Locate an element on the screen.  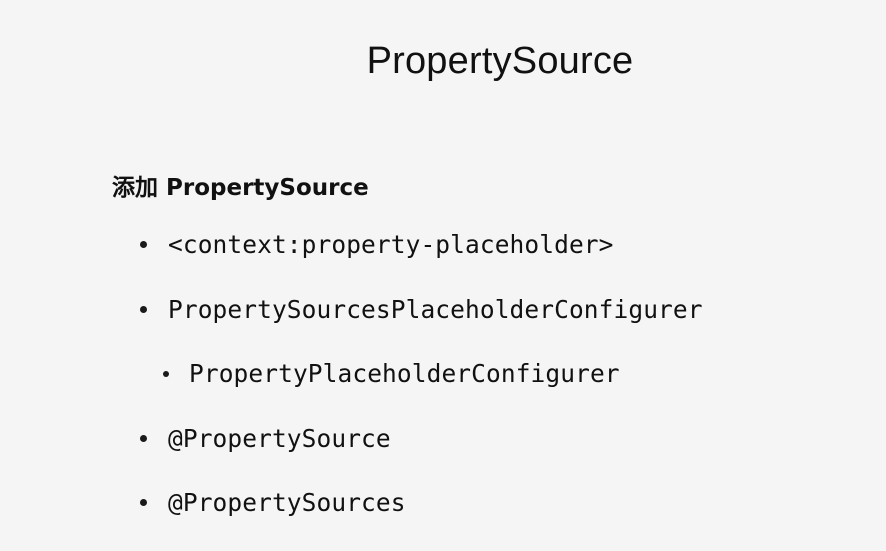
section-heading: 添加 PropertySource is located at coordinates (240, 188).